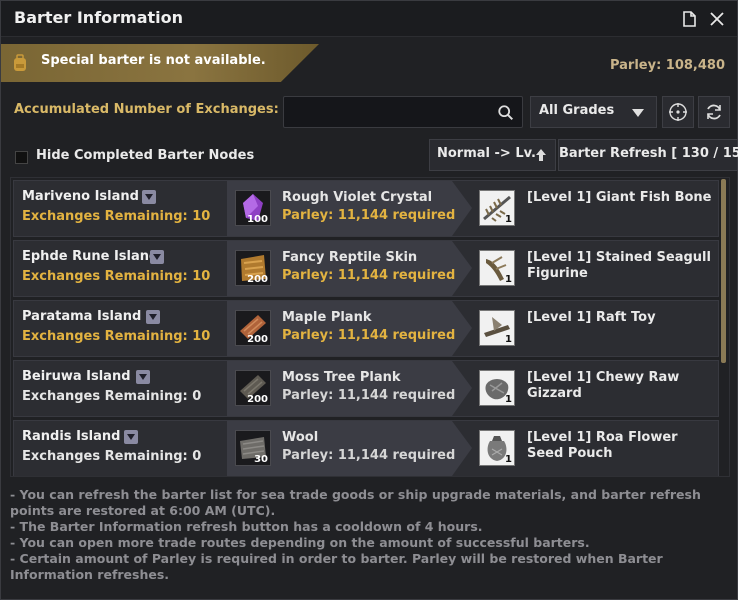  What do you see at coordinates (21, 157) in the screenshot?
I see `hide-completed-checkbox` at bounding box center [21, 157].